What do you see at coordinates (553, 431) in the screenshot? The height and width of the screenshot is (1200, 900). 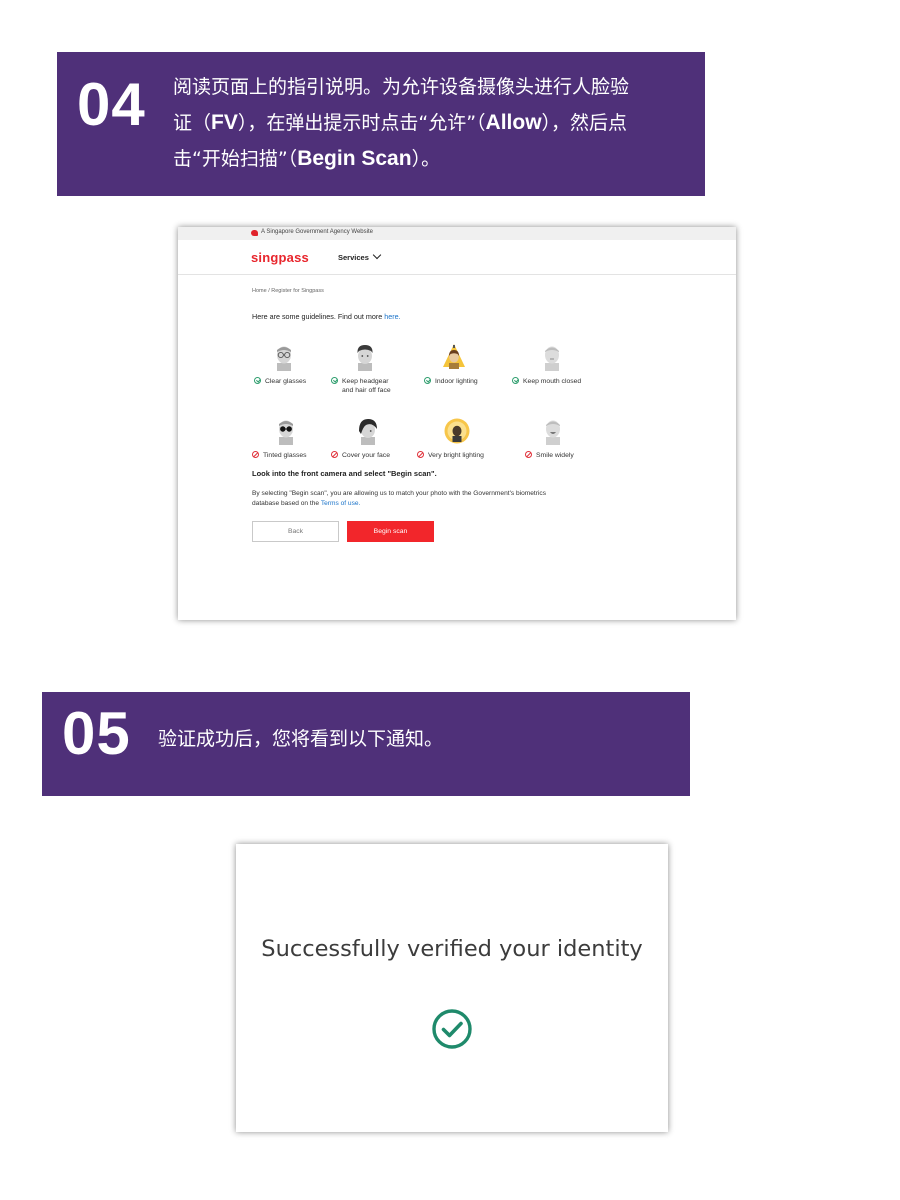 I see `face-smile-icon` at bounding box center [553, 431].